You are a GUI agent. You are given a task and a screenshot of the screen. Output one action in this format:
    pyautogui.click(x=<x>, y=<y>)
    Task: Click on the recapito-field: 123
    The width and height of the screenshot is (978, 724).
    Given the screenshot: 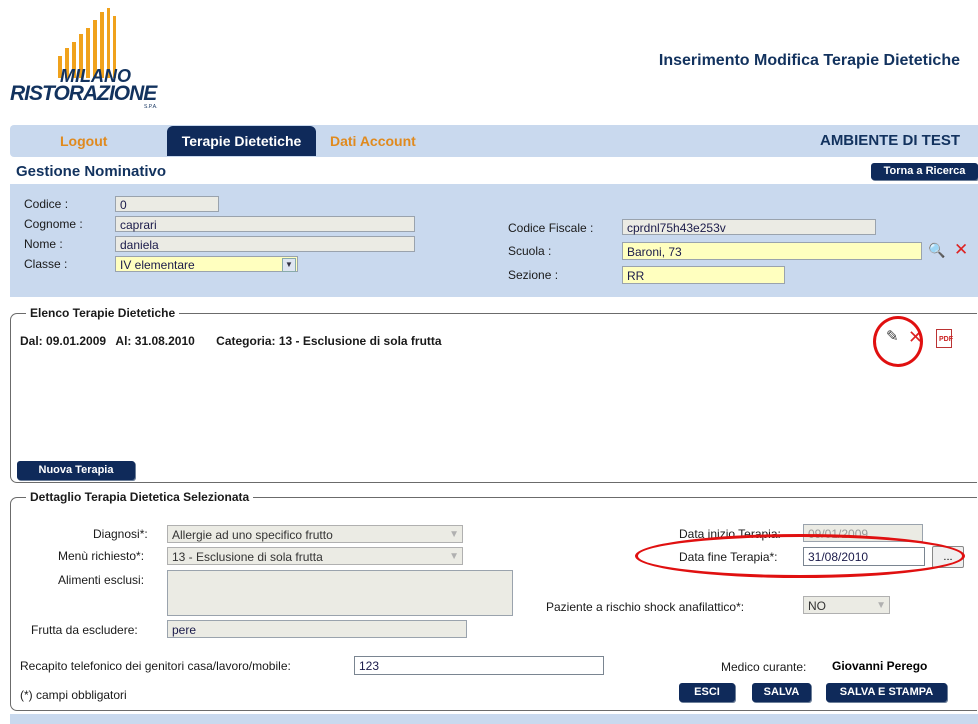 What is the action you would take?
    pyautogui.click(x=479, y=665)
    